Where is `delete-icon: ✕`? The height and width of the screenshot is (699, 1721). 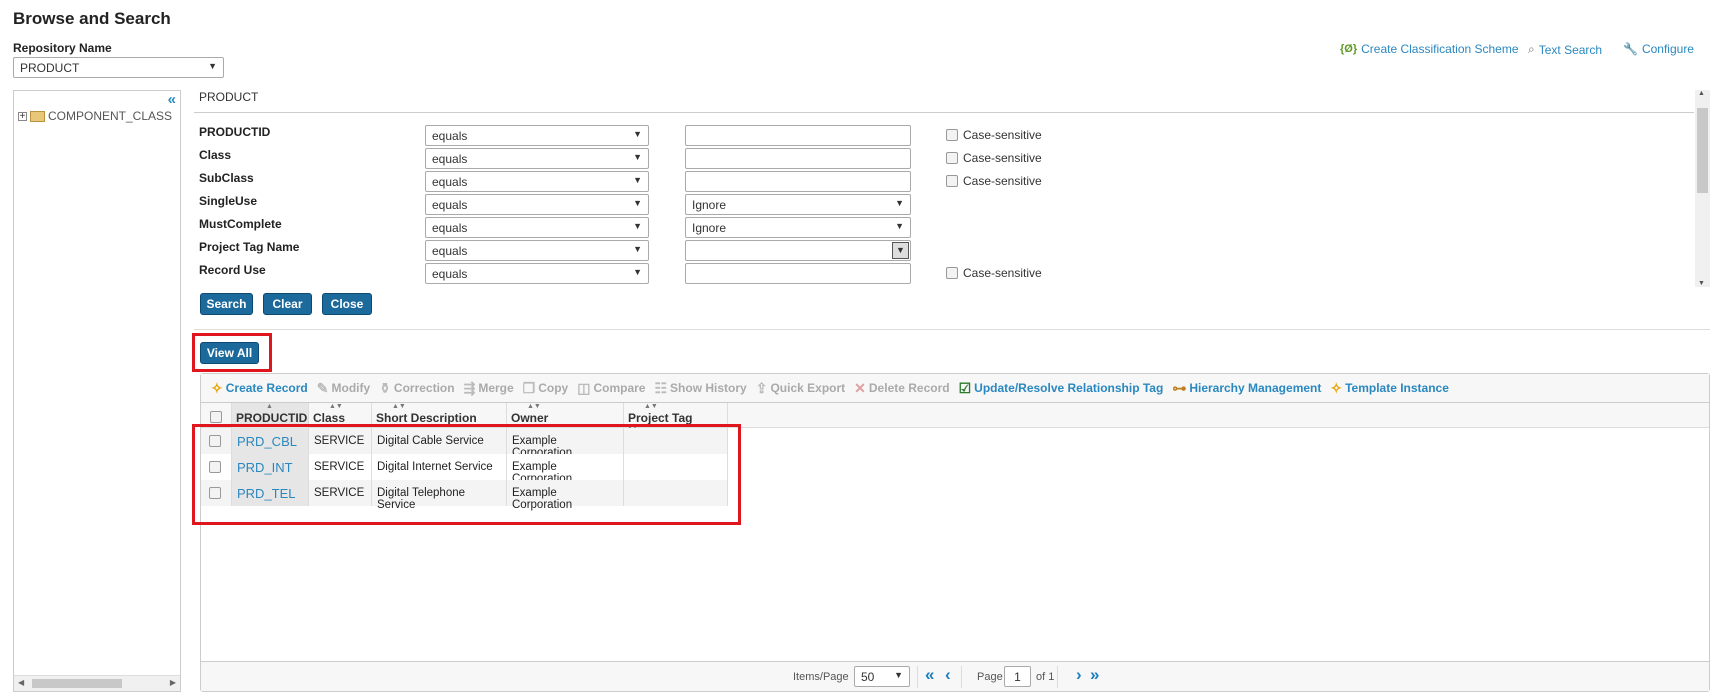 delete-icon: ✕ is located at coordinates (860, 387).